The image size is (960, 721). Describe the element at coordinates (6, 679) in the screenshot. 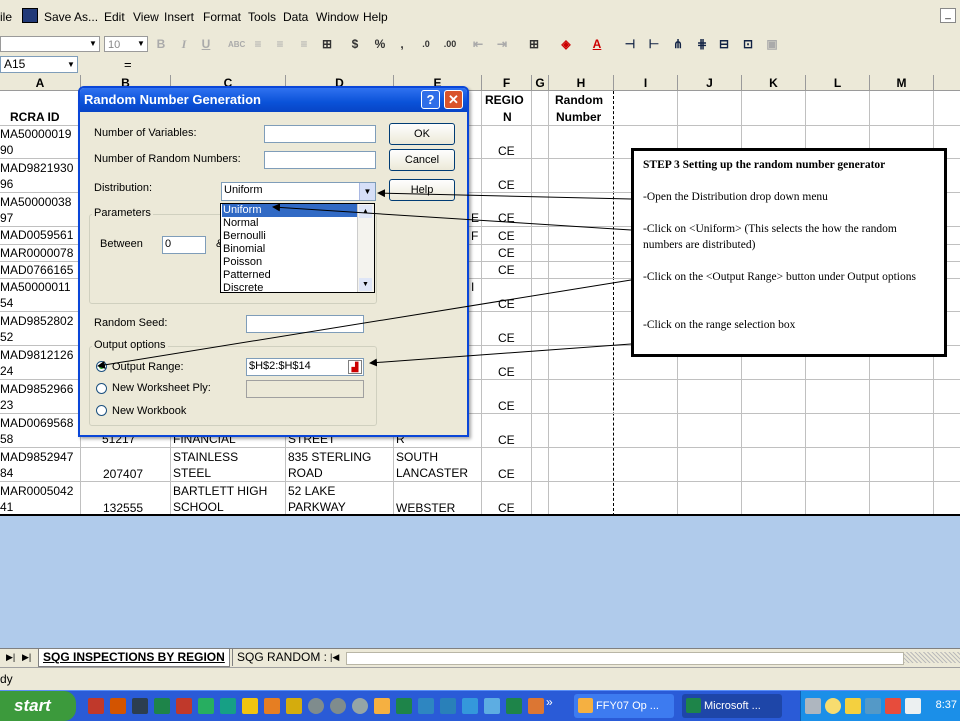

I see `status-text: dy` at that location.